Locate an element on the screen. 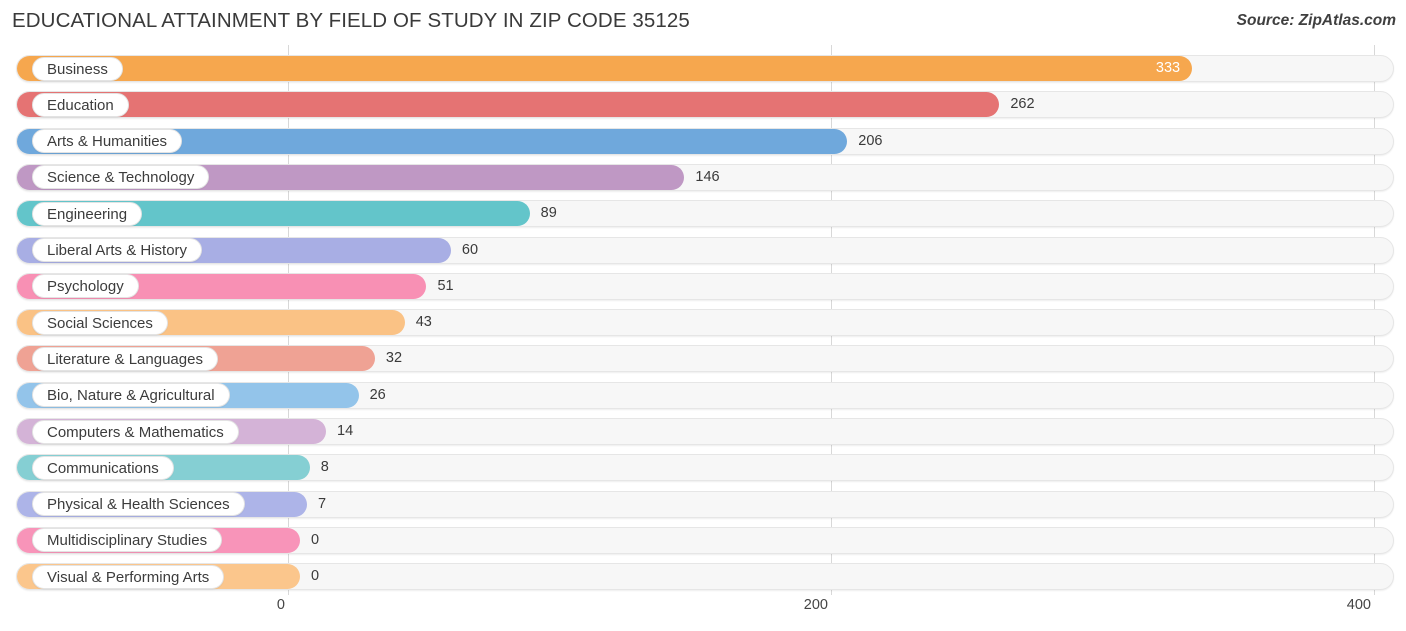  bar-value-label: 26 is located at coordinates (377, 394).